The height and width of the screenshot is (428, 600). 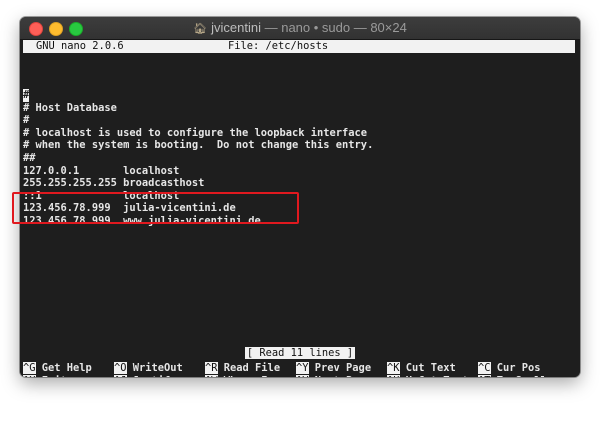 I want to click on shortcut-uncut-text: ^U UnCut Text, so click(x=428, y=376).